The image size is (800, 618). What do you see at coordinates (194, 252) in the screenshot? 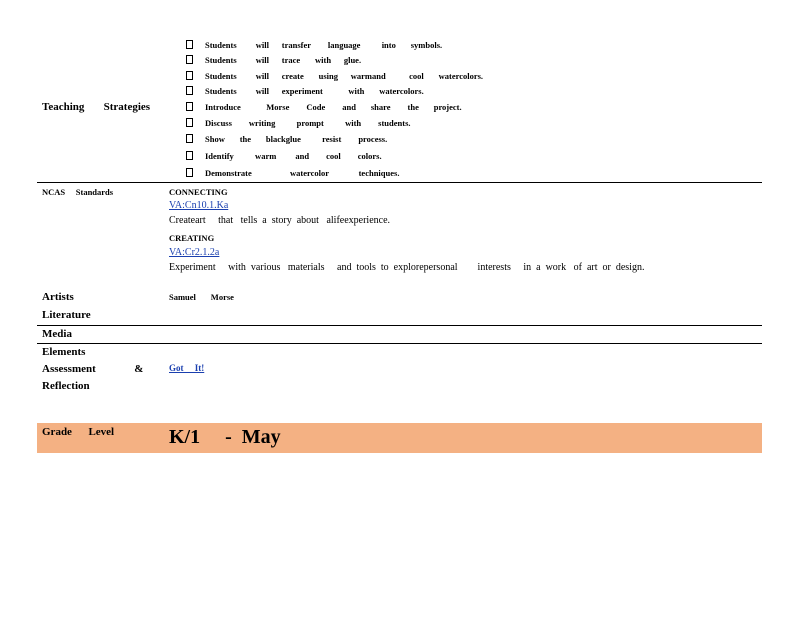
I see `standard-link-creating: VA:Cr2.1.2a` at bounding box center [194, 252].